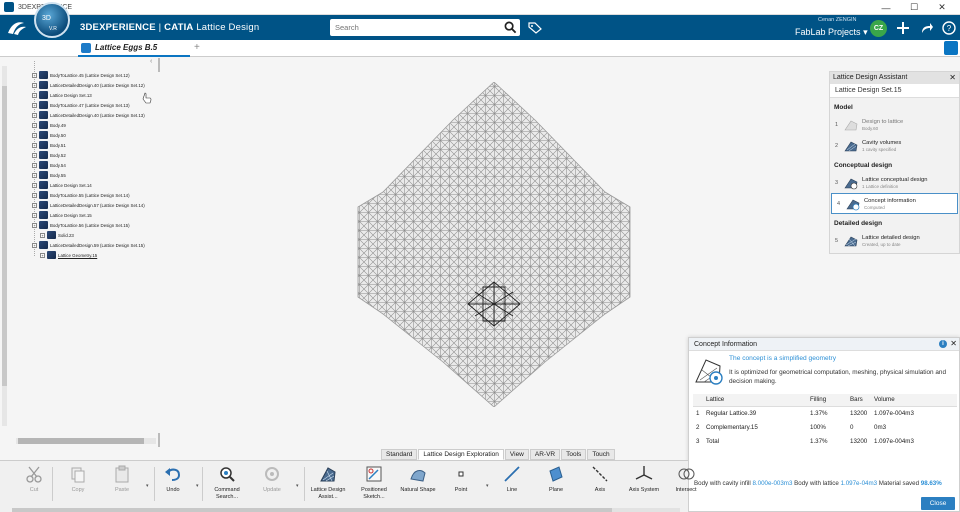 The height and width of the screenshot is (512, 960). Describe the element at coordinates (601, 454) in the screenshot. I see `tab-touch: Touch` at that location.